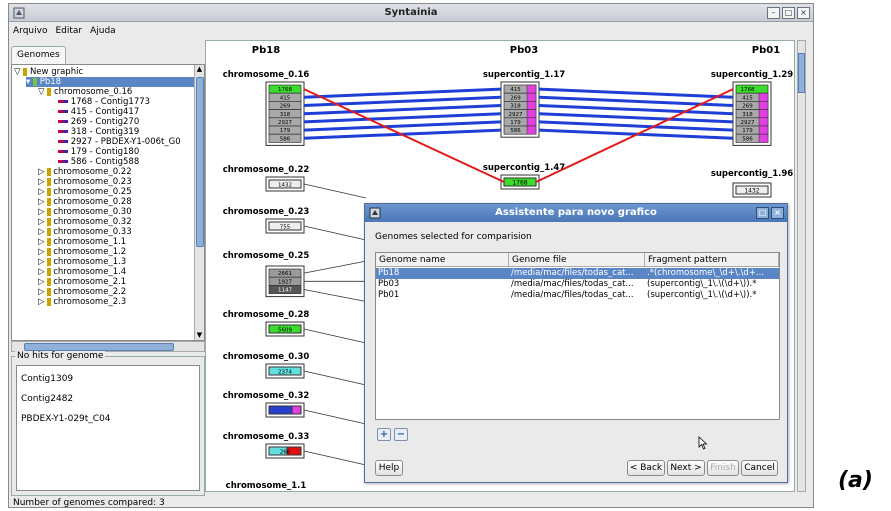 The height and width of the screenshot is (511, 891). Describe the element at coordinates (266, 212) in the screenshot. I see `chromosome-label: chromosome_0.23` at that location.